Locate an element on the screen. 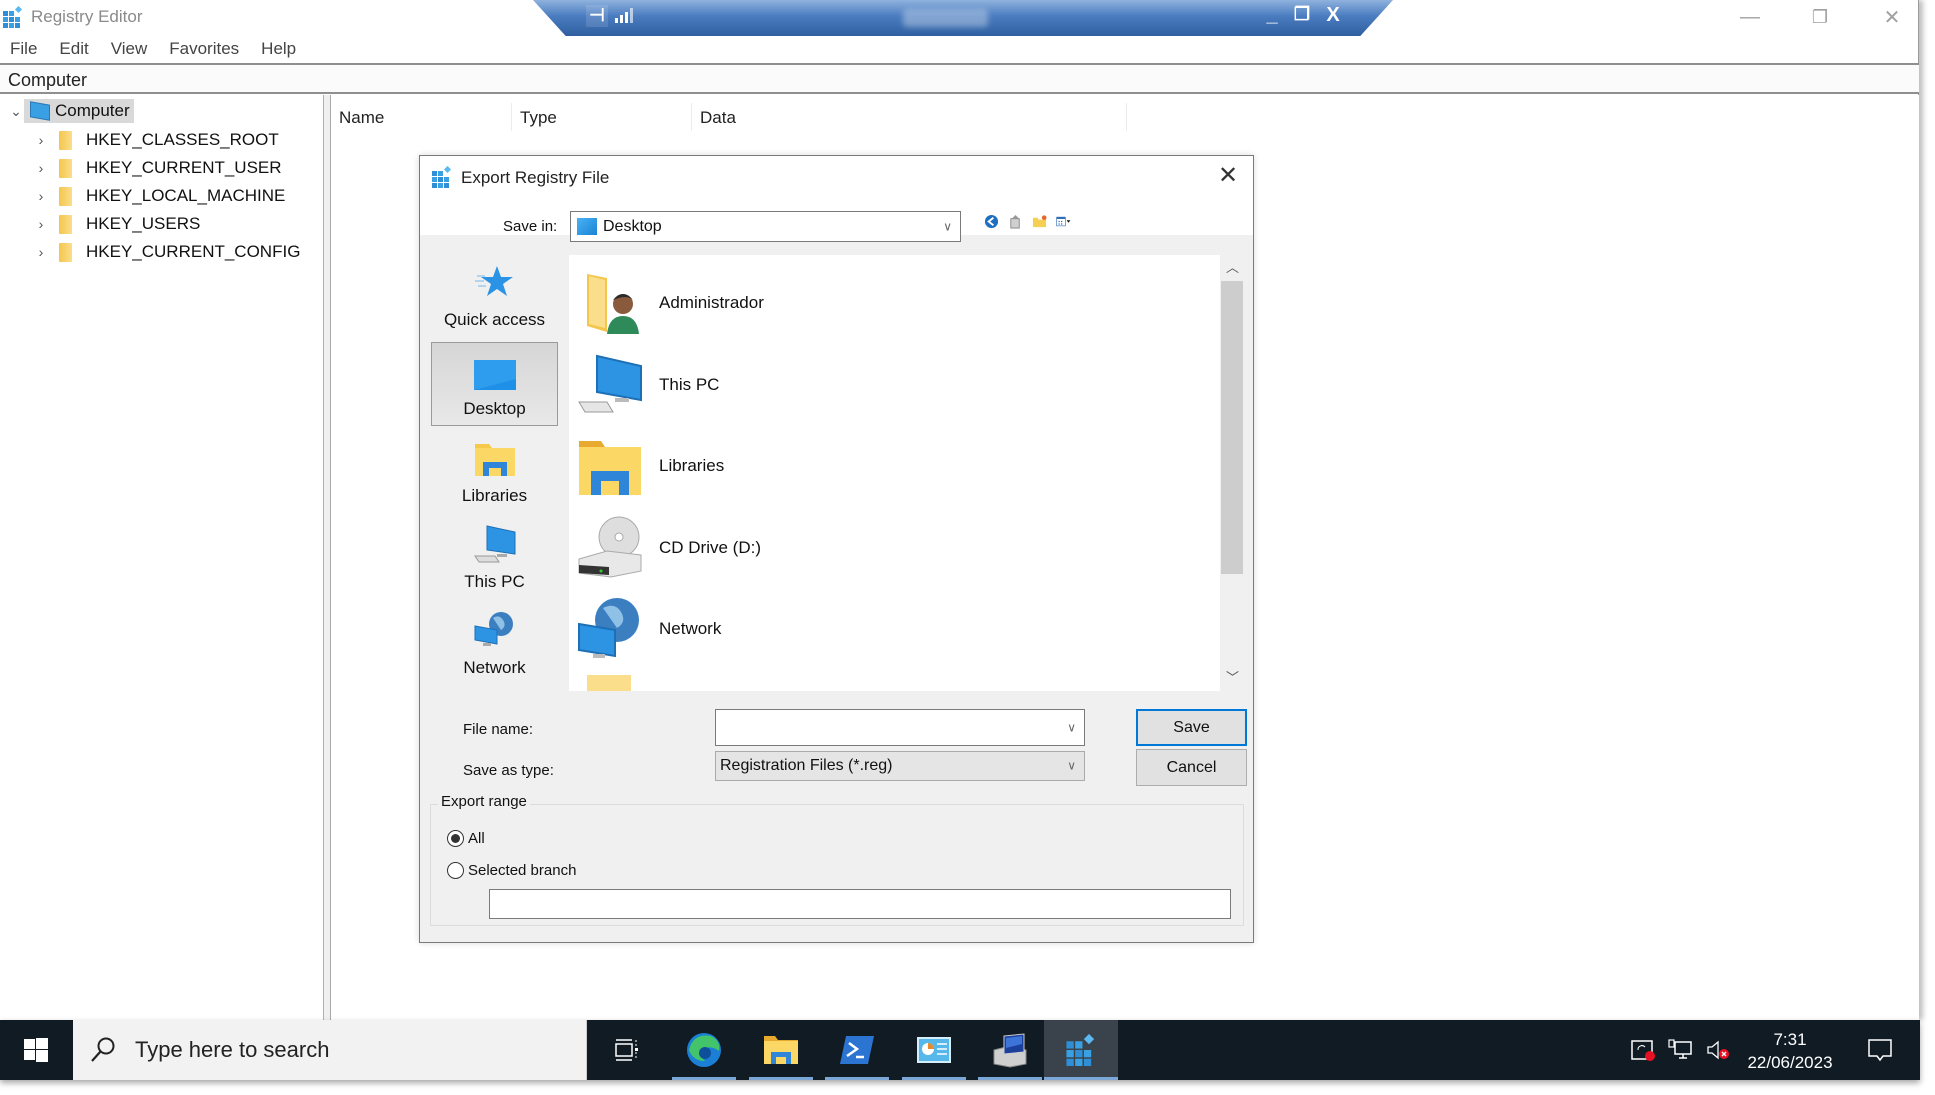  scrollbar-thumb is located at coordinates (1232, 427).